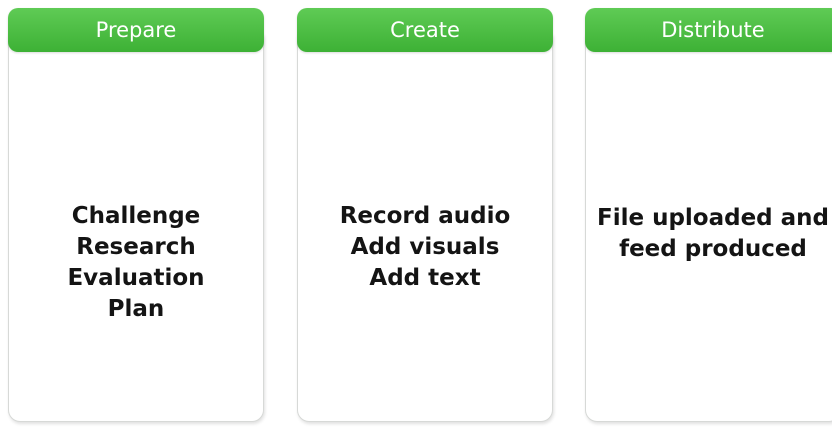 The width and height of the screenshot is (832, 427). I want to click on stage-header: Create, so click(425, 30).